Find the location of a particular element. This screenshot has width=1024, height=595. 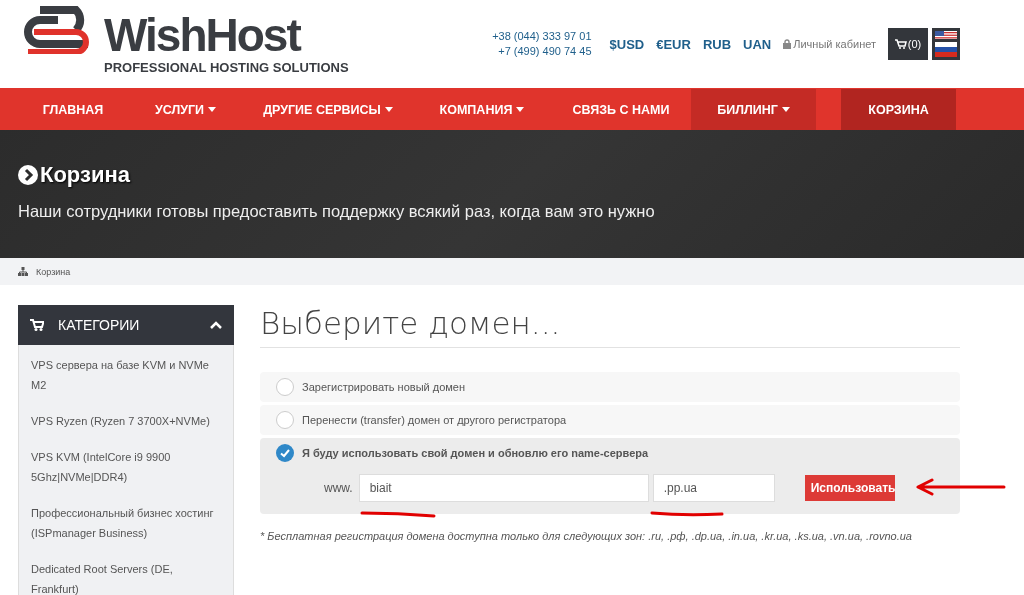

logo-wordmark: WishHost is located at coordinates (226, 34).